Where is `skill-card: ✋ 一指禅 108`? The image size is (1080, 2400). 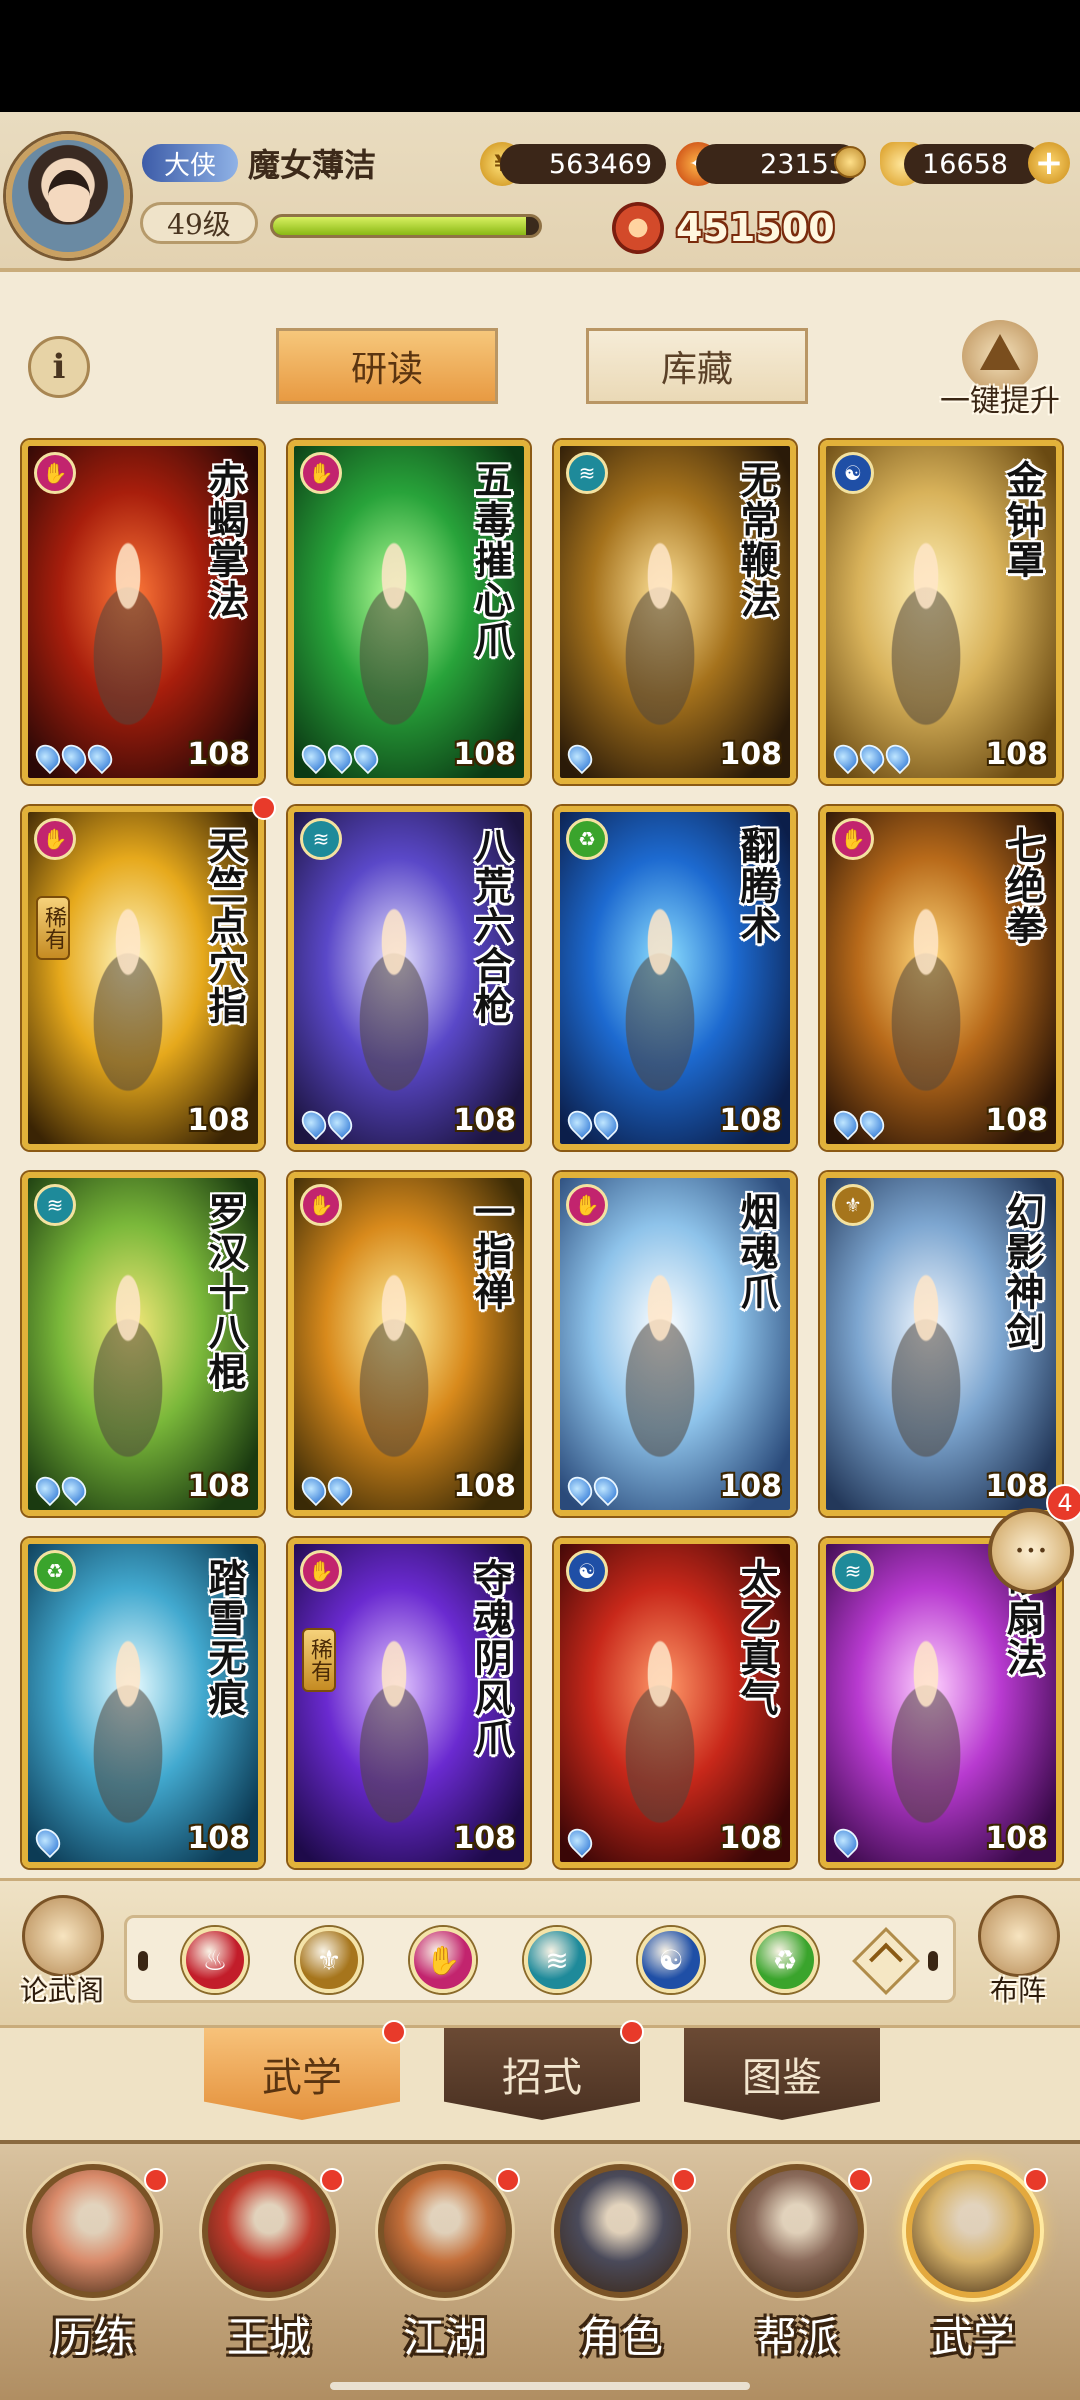
skill-card: ✋ 一指禅 108 is located at coordinates (409, 1344).